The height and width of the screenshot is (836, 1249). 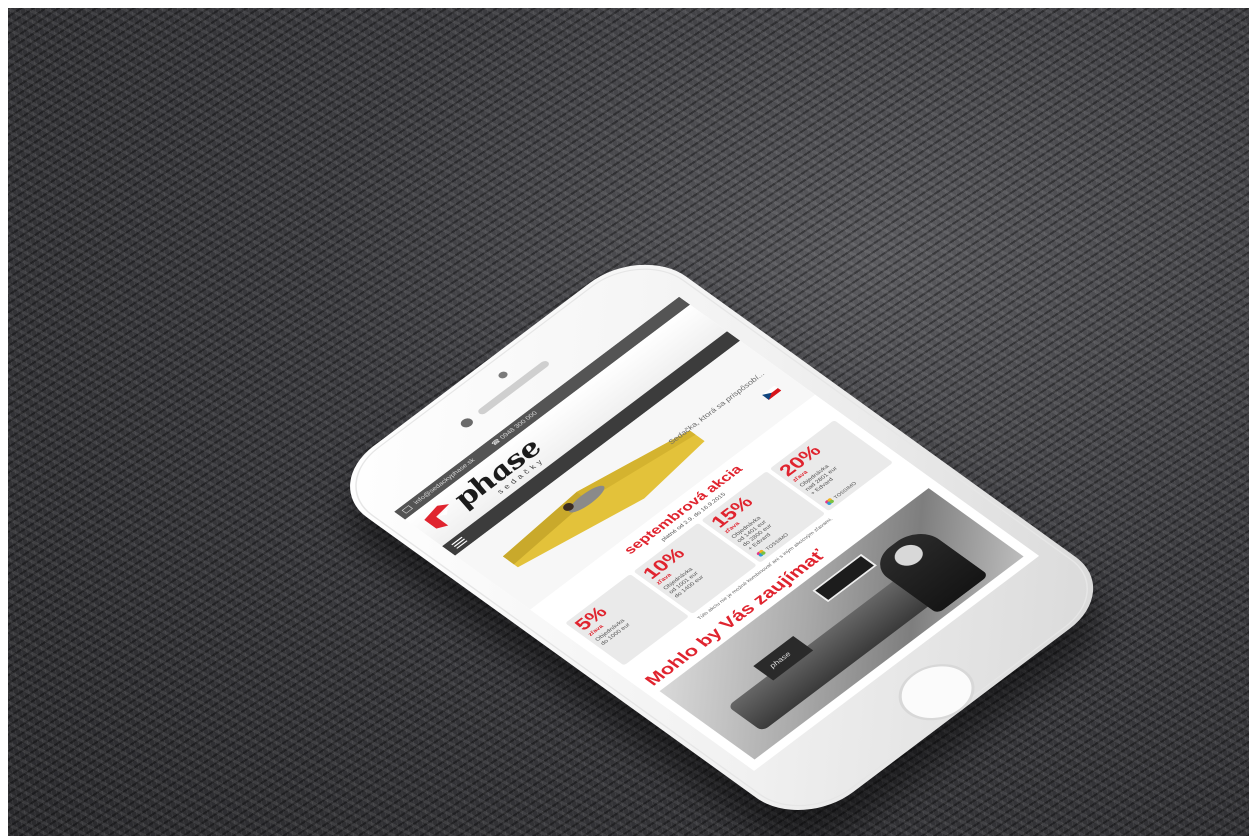 What do you see at coordinates (437, 516) in the screenshot?
I see `logo-mark-icon` at bounding box center [437, 516].